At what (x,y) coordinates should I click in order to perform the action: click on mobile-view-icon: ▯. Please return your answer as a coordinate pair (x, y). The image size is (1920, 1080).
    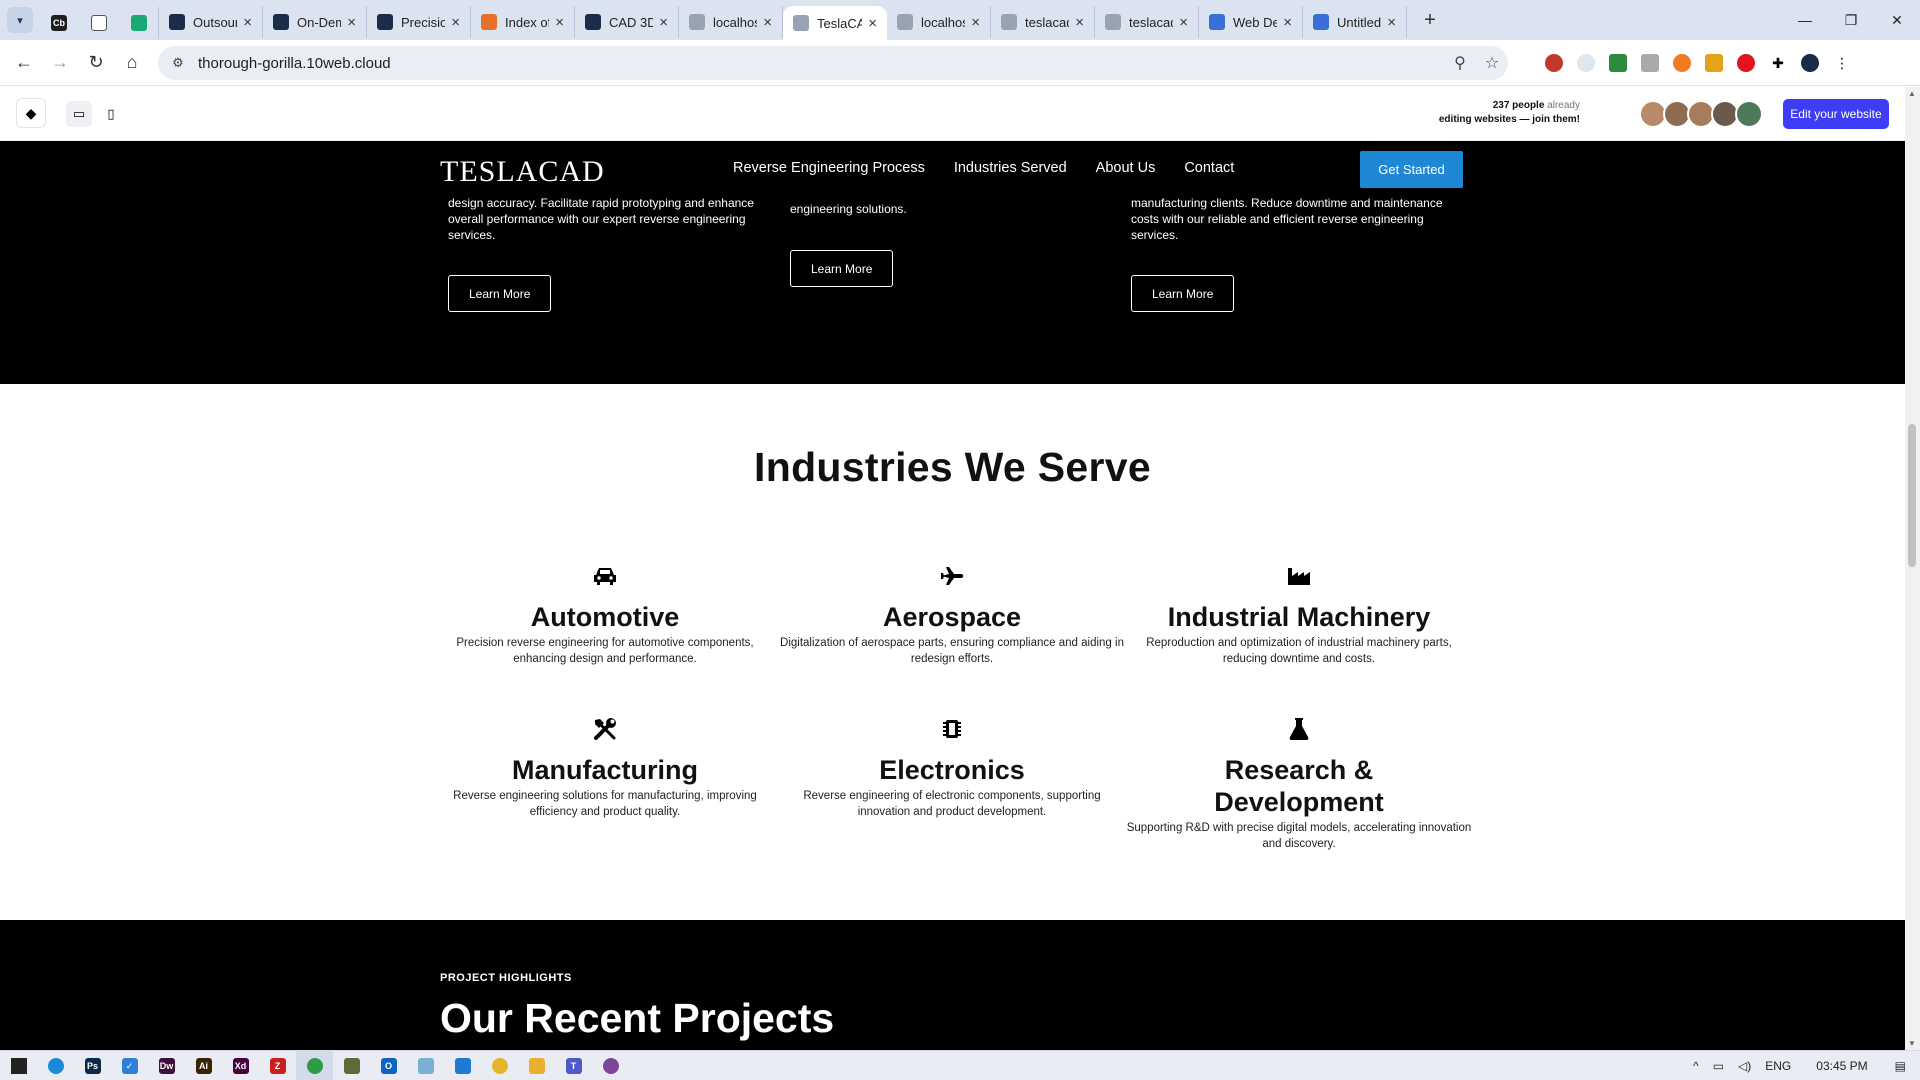
    Looking at the image, I should click on (111, 114).